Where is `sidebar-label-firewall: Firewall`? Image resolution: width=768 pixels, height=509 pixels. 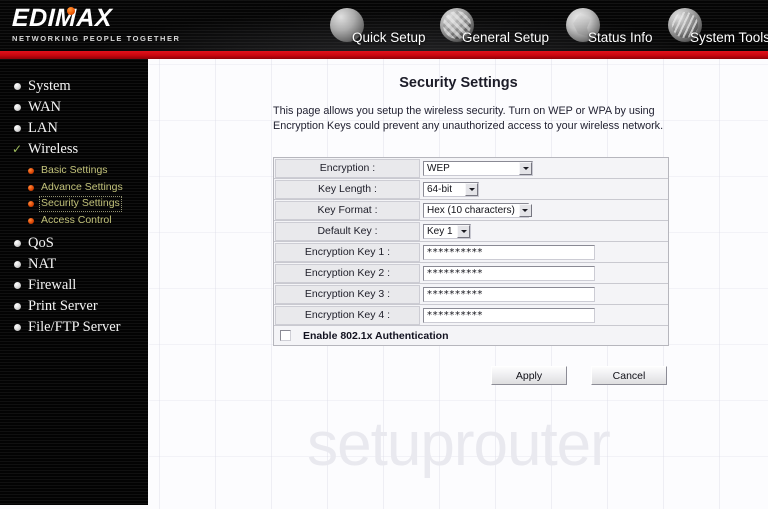
sidebar-label-firewall: Firewall is located at coordinates (52, 285).